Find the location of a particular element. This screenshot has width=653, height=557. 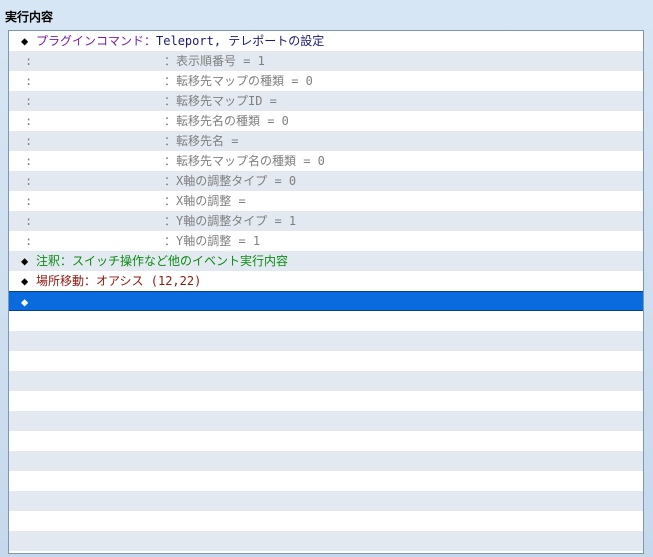

param-row: : ：転移先マップの種類 = 0 is located at coordinates (326, 81).